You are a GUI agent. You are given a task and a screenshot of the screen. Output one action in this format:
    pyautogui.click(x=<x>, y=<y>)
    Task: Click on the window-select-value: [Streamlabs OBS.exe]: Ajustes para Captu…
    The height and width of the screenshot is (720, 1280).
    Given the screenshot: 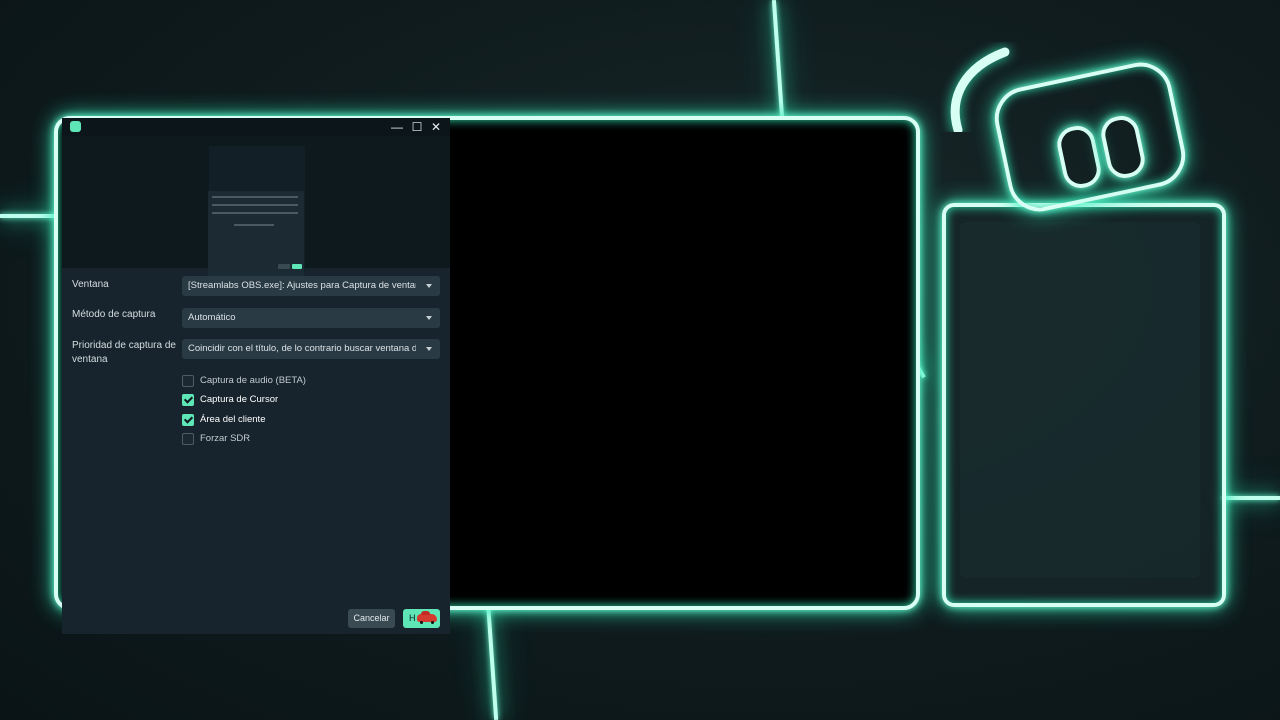 What is the action you would take?
    pyautogui.click(x=302, y=285)
    